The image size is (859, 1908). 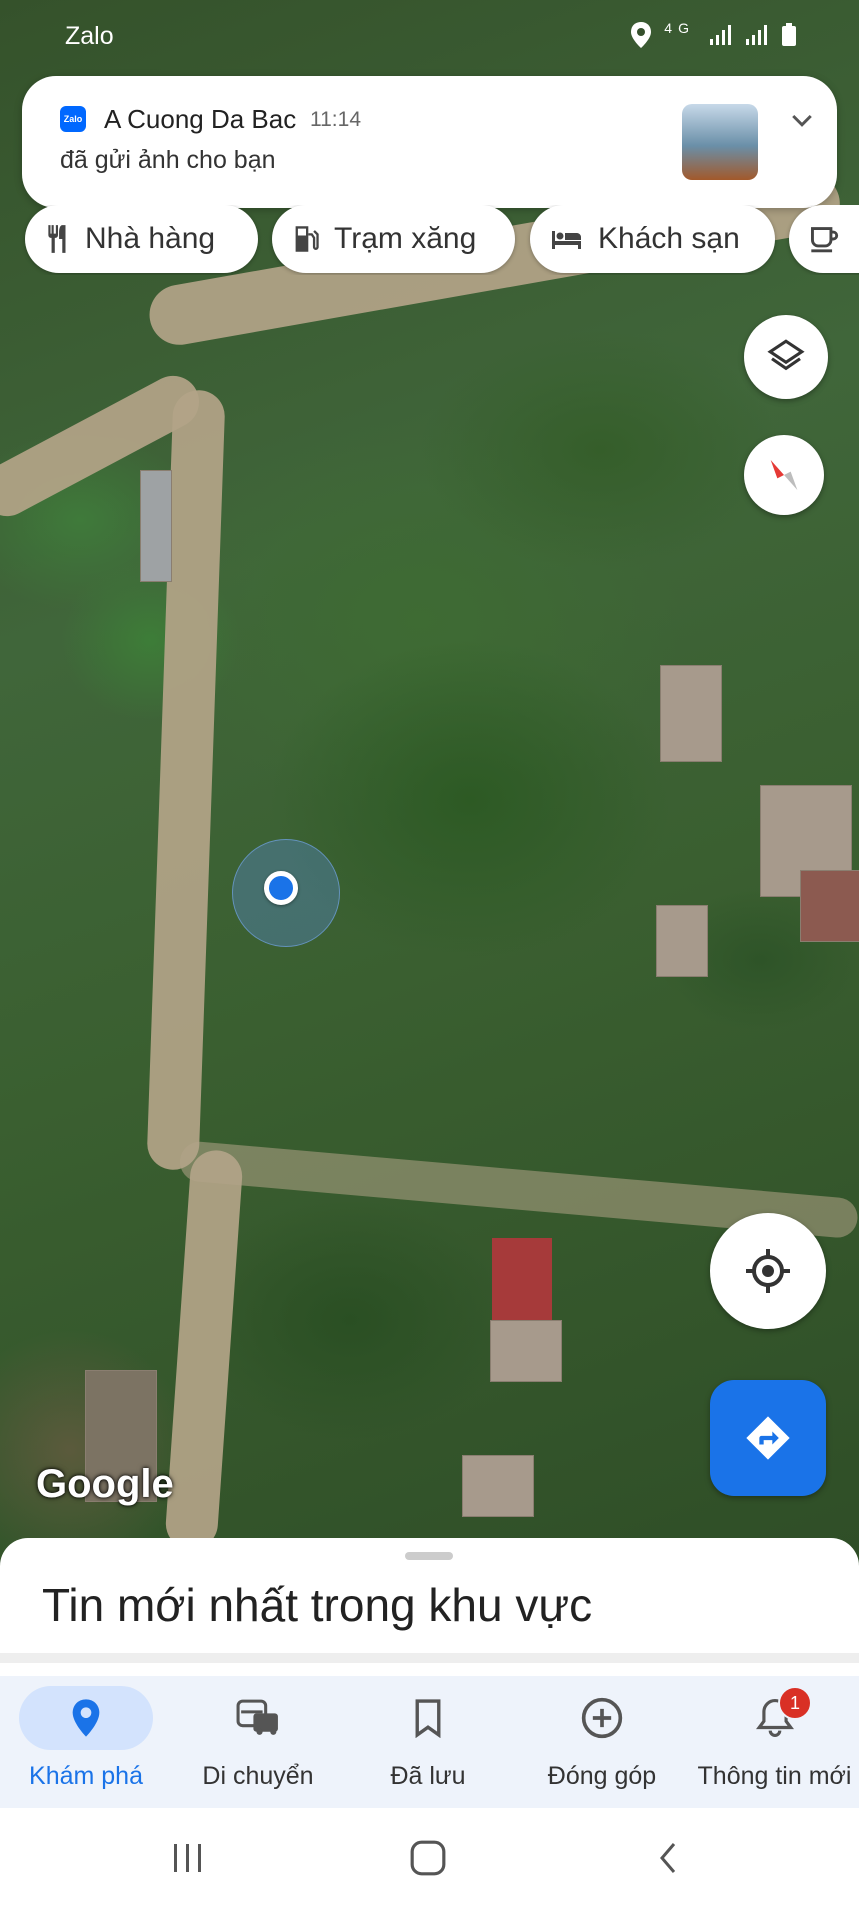 What do you see at coordinates (89, 36) in the screenshot?
I see `status-app-label: Zalo` at bounding box center [89, 36].